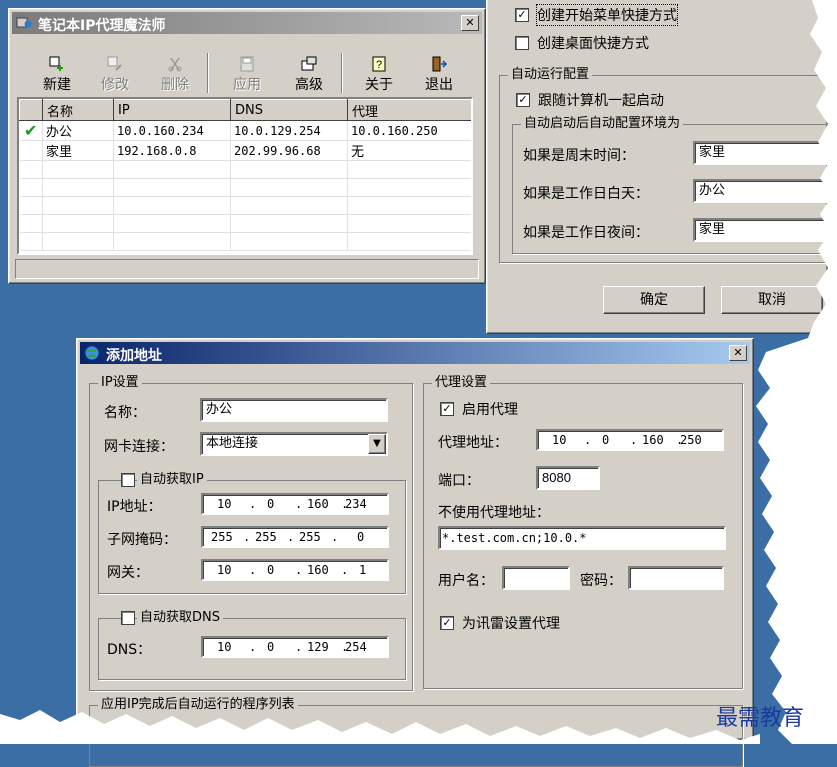 This screenshot has height=767, width=837. Describe the element at coordinates (377, 444) in the screenshot. I see `chevron-down-icon: ▼` at that location.